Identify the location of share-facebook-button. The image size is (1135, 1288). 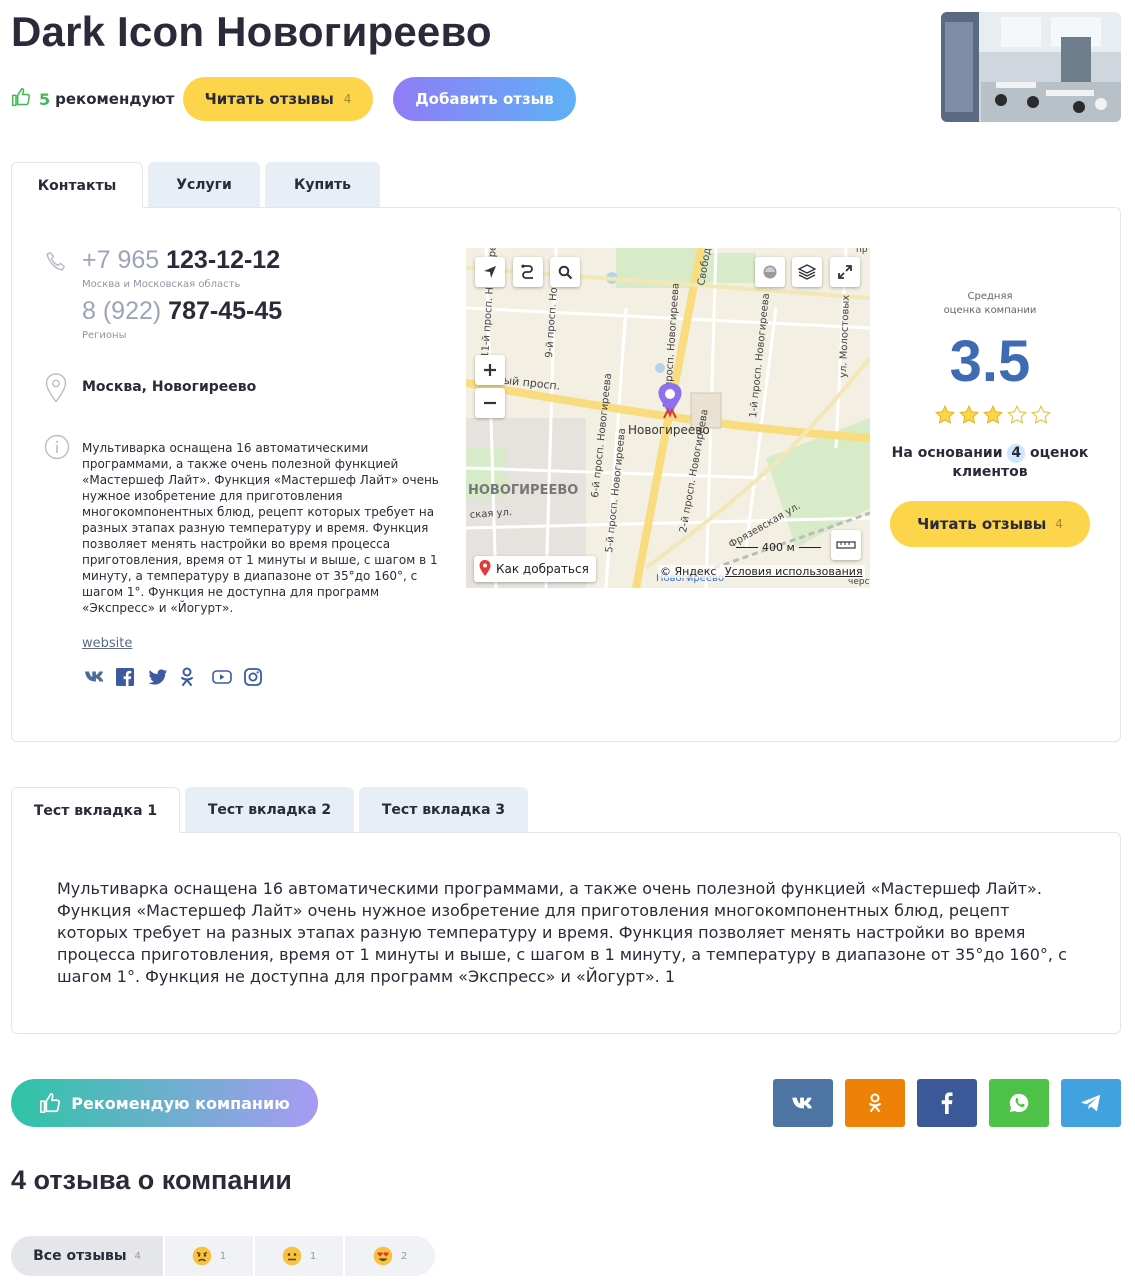
(947, 1103).